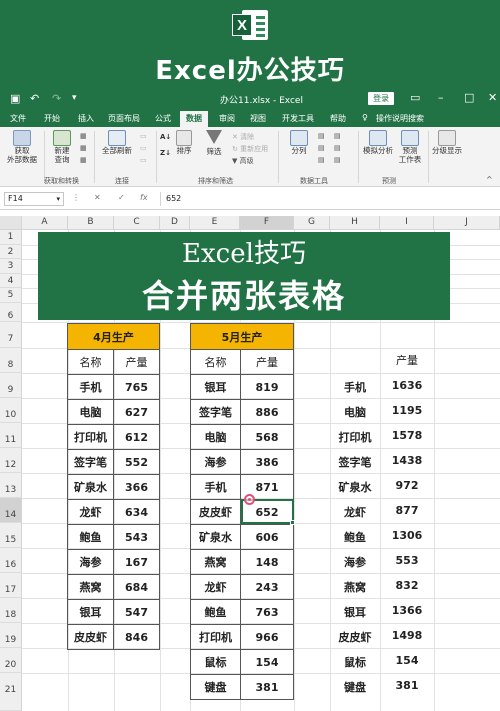 The height and width of the screenshot is (711, 500). I want to click on manage-data-model-icon: ▤, so click(337, 160).